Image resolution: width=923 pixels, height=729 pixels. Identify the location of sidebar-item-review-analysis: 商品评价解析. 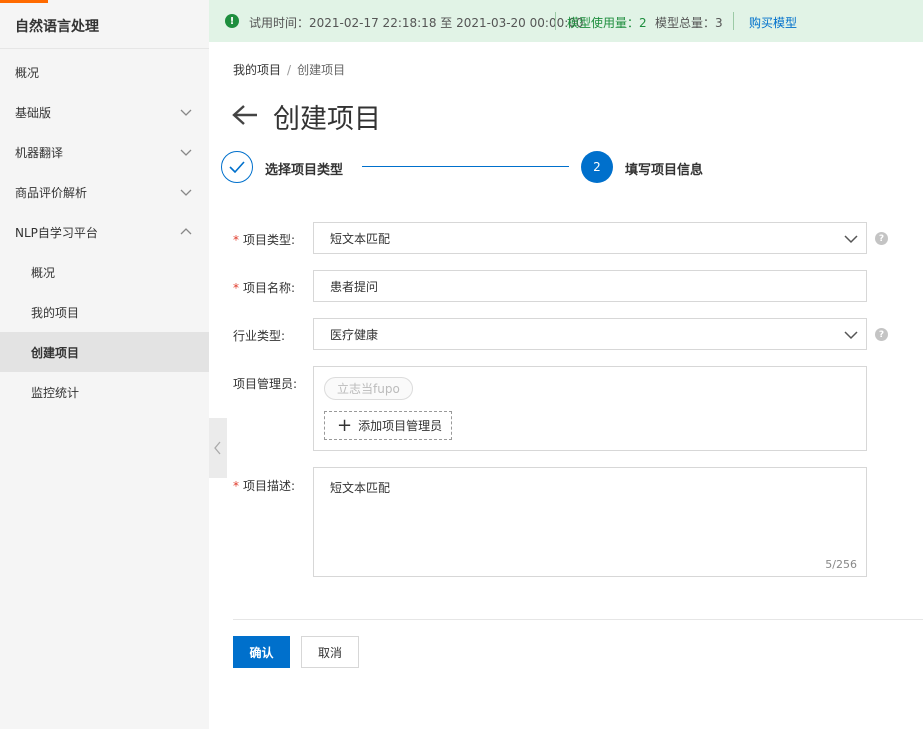
(104, 192).